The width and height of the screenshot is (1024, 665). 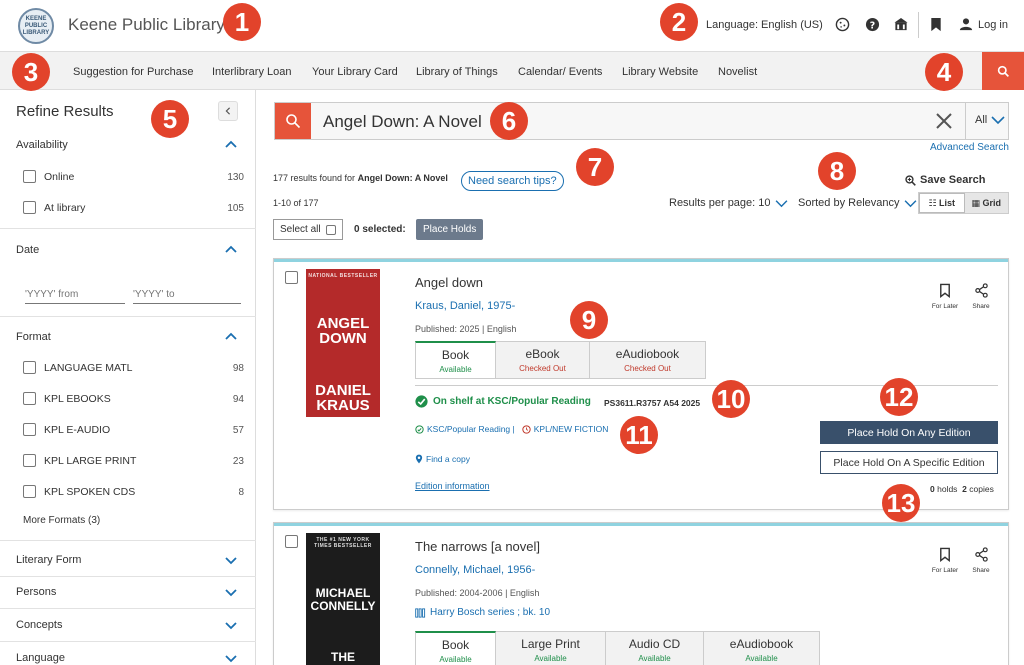 What do you see at coordinates (482, 612) in the screenshot?
I see `series-link: Harry Bosch series ; bk. 10` at bounding box center [482, 612].